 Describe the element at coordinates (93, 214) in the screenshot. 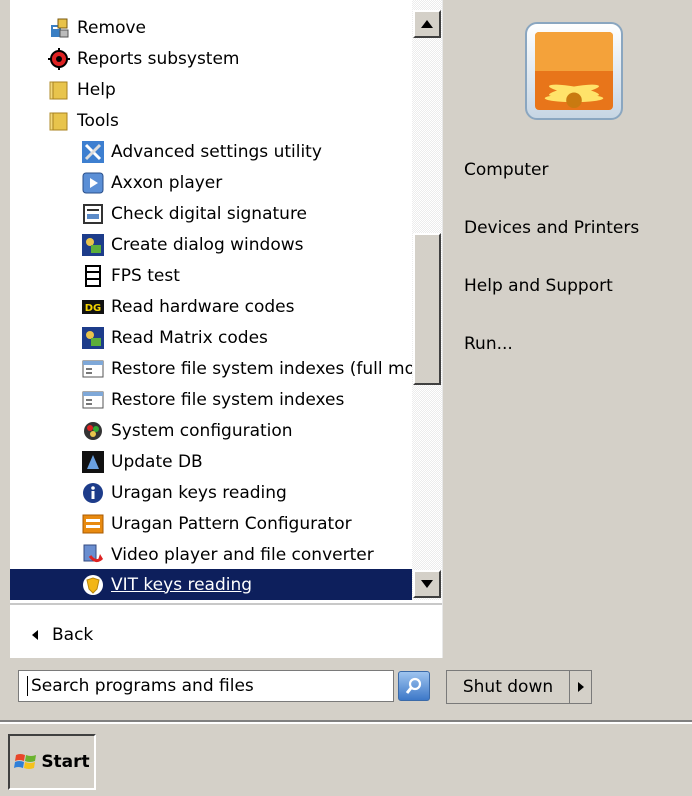

I see `signature-icon` at that location.